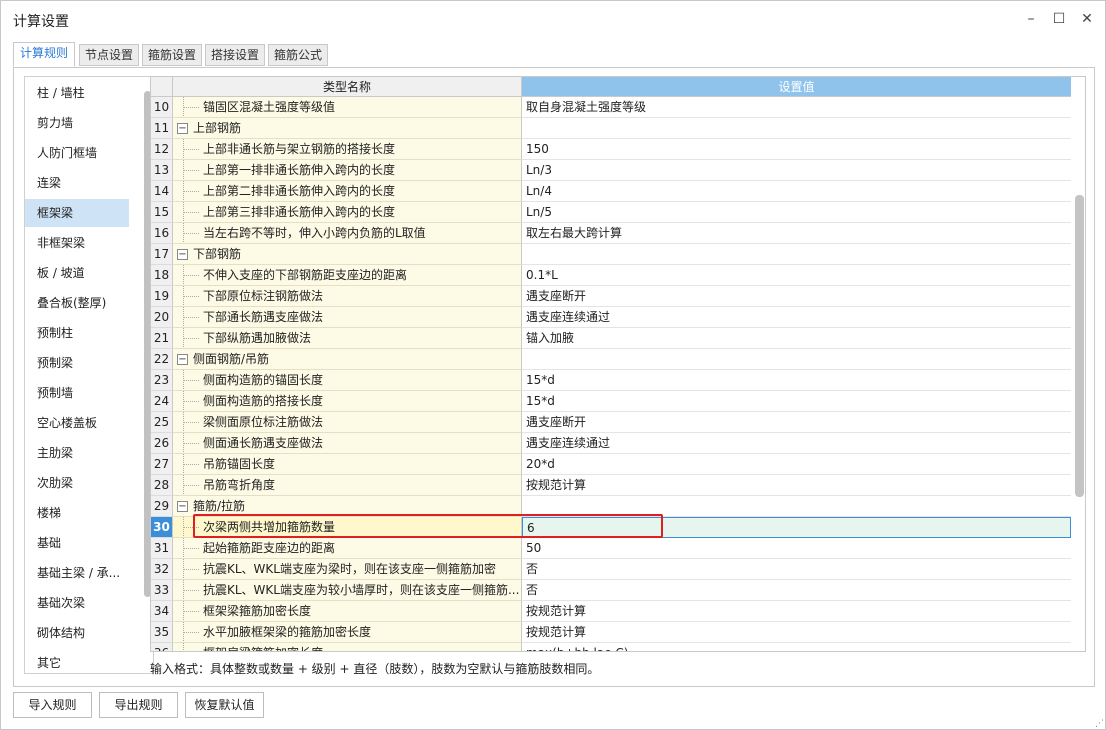 This screenshot has width=1106, height=730. I want to click on table-row: 10 锚固区混凝土强度等级值 取自身混凝土强度等级, so click(611, 107).